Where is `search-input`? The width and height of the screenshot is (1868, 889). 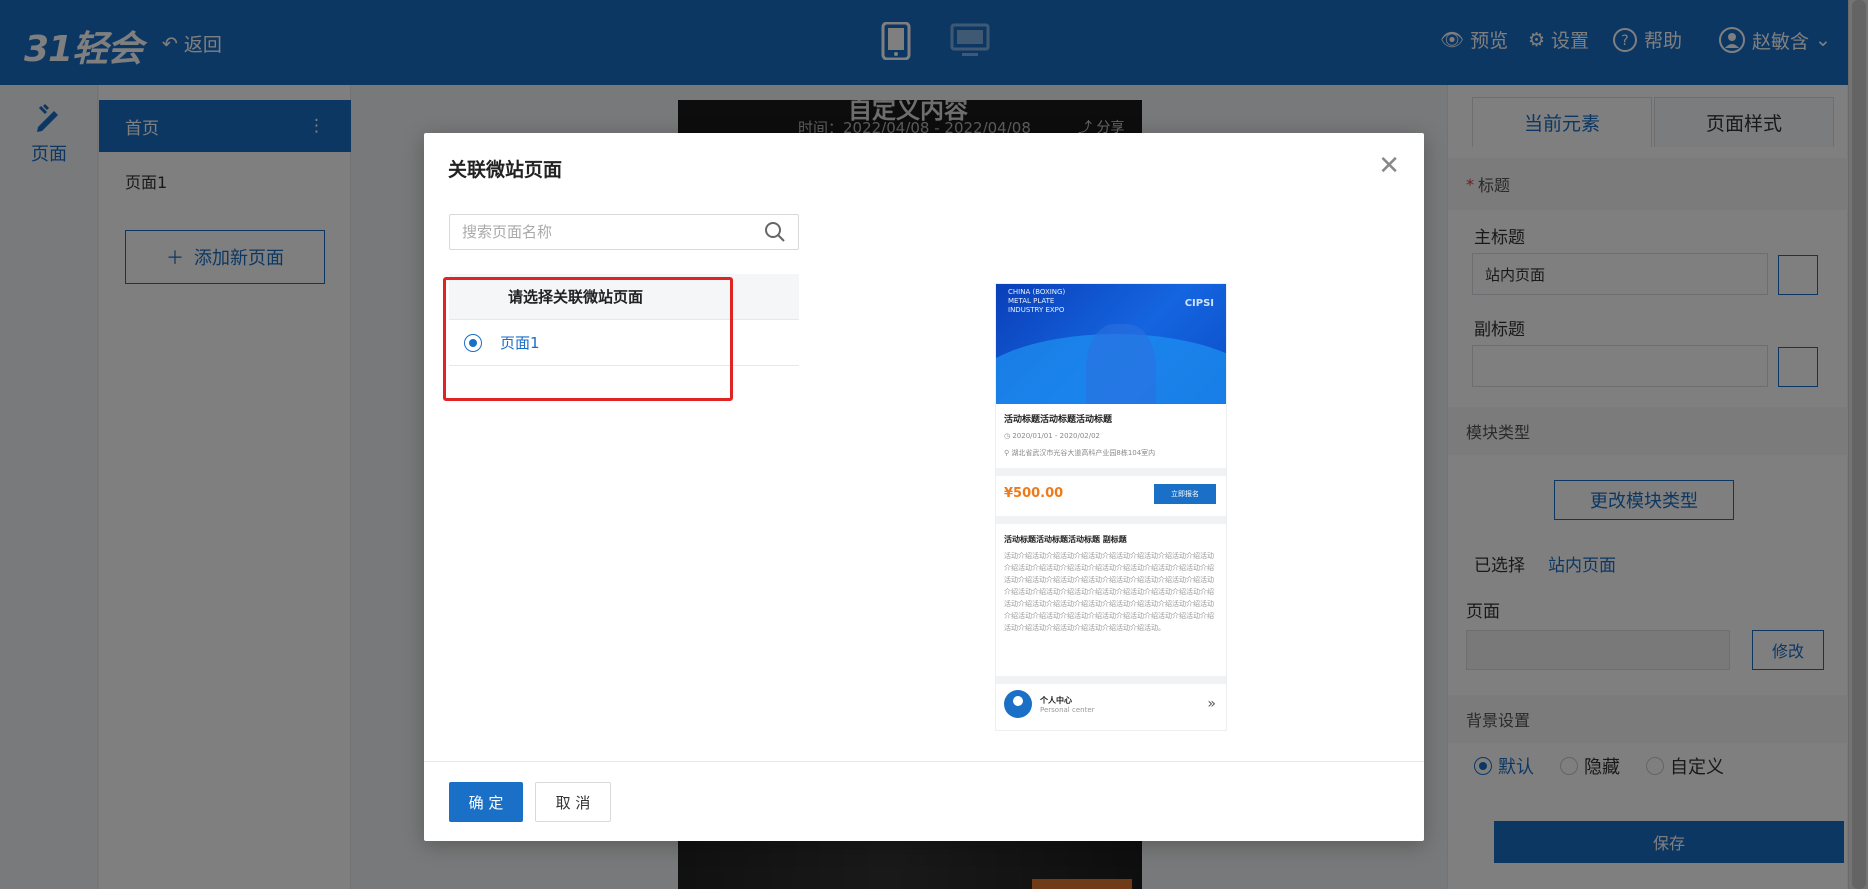
search-input is located at coordinates (602, 232).